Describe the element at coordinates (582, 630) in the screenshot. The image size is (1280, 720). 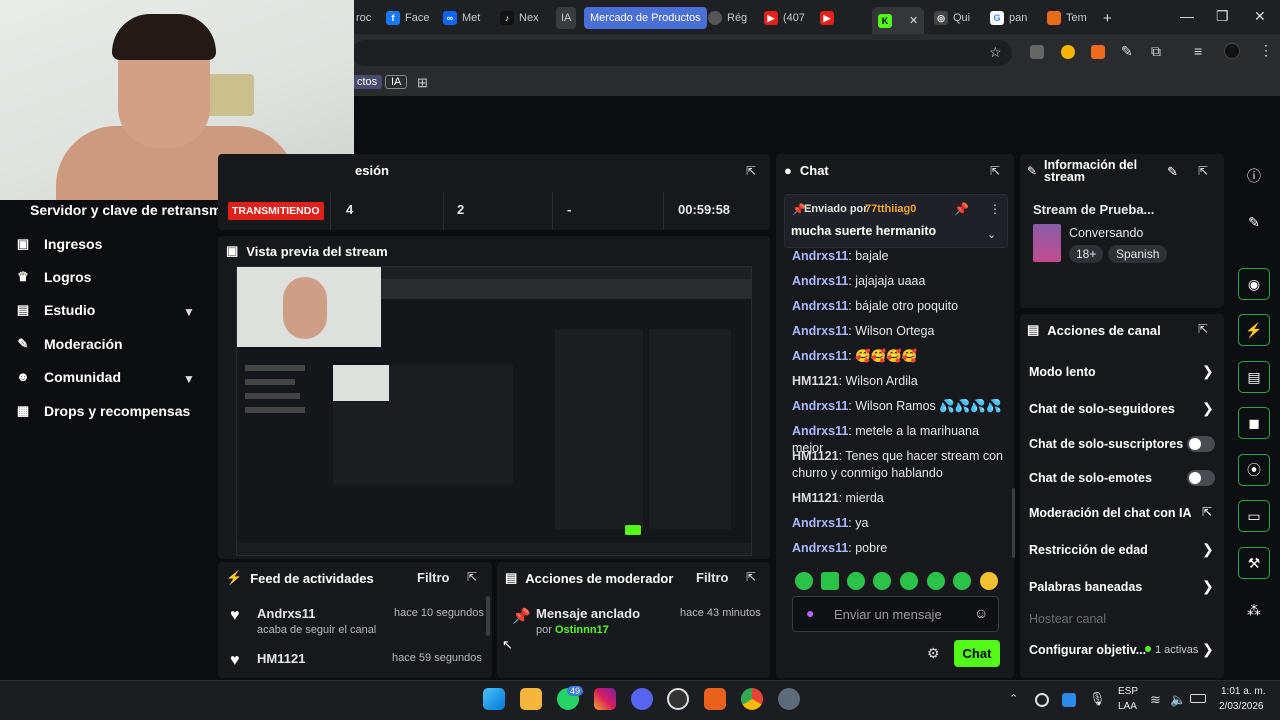
I see `mod-action-user: Ostinnn17` at that location.